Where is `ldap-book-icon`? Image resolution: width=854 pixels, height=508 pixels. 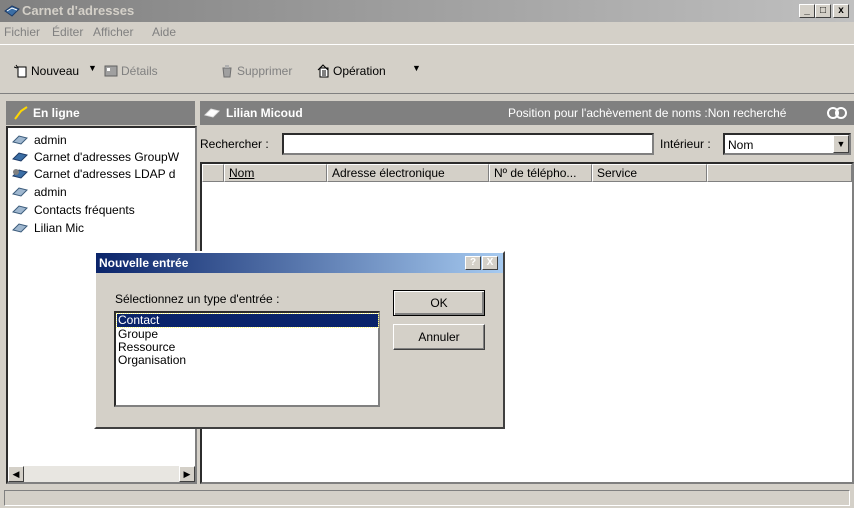 ldap-book-icon is located at coordinates (20, 174).